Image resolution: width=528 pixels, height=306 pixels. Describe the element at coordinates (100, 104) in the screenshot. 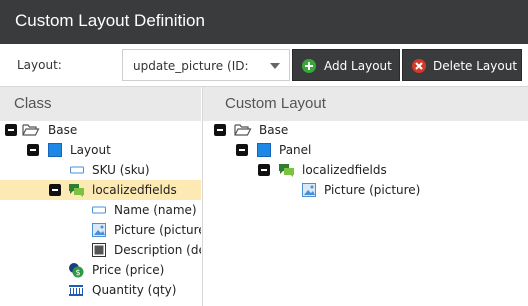

I see `class-panel-header: Class` at that location.